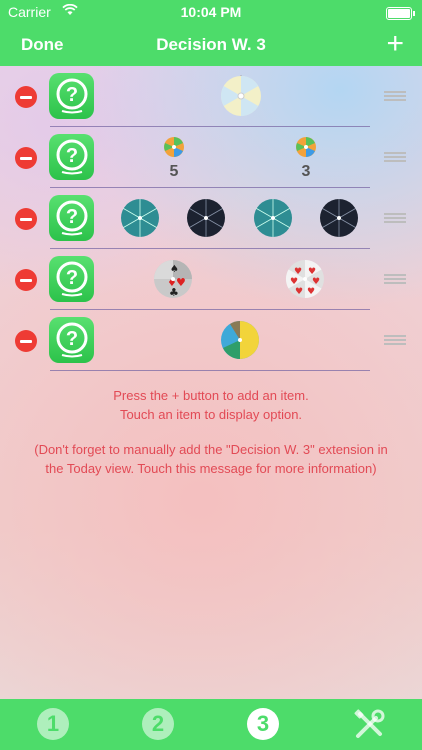 Image resolution: width=422 pixels, height=750 pixels. I want to click on tab-3-label: 3, so click(263, 724).